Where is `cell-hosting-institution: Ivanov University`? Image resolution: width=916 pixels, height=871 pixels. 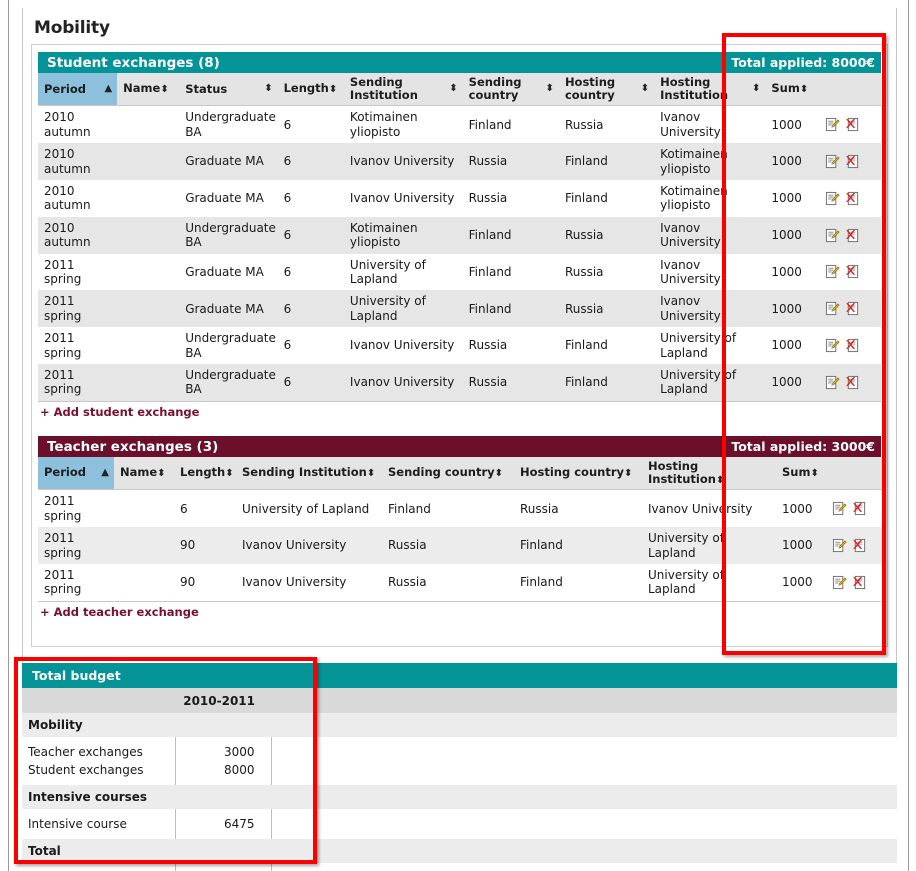 cell-hosting-institution: Ivanov University is located at coordinates (710, 124).